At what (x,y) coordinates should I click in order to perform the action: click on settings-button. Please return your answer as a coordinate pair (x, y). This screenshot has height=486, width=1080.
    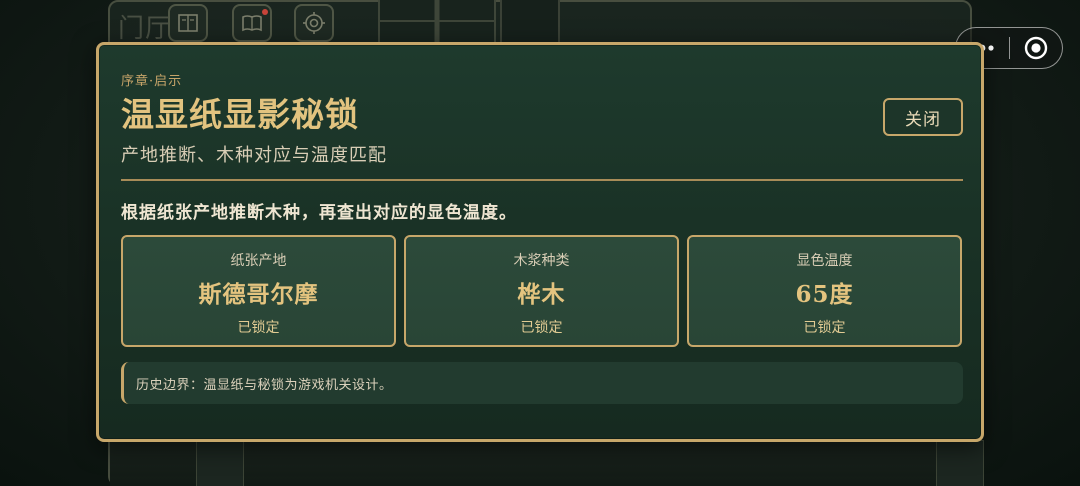
    Looking at the image, I should click on (314, 23).